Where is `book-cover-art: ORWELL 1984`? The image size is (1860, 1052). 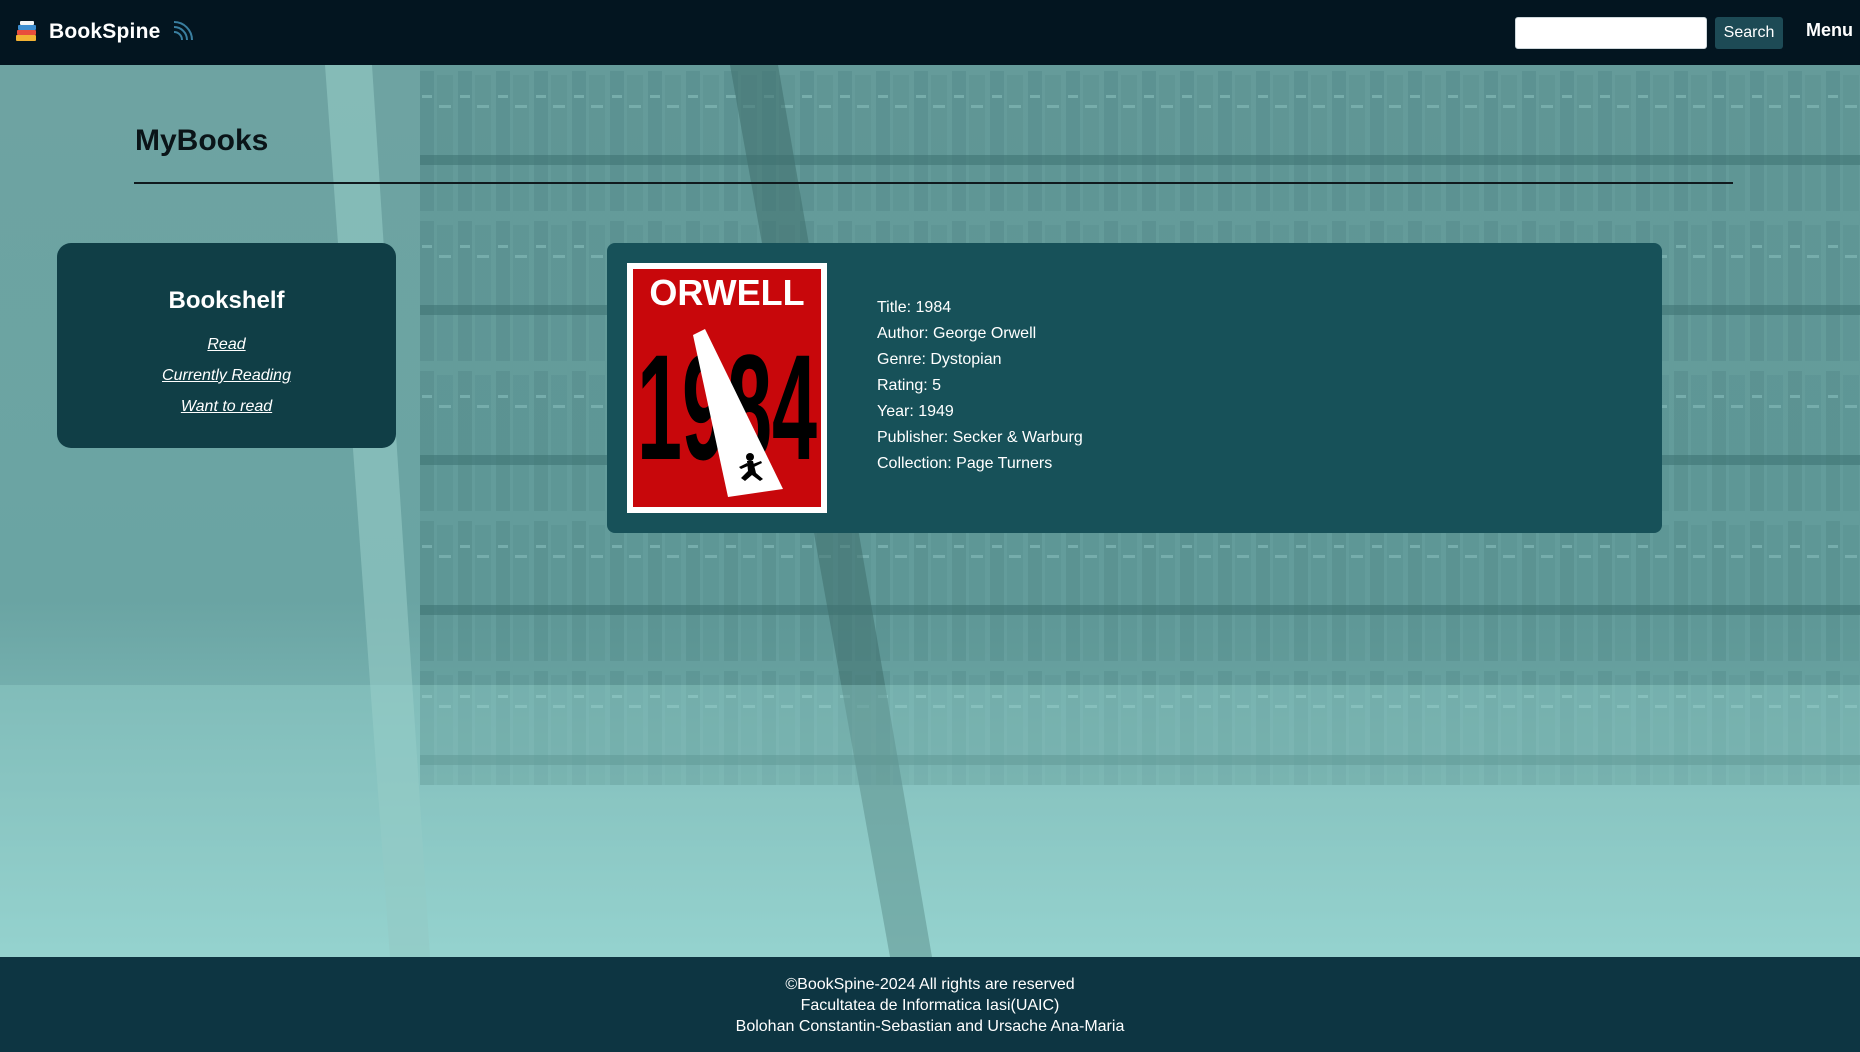
book-cover-art: ORWELL 1984 is located at coordinates (727, 388).